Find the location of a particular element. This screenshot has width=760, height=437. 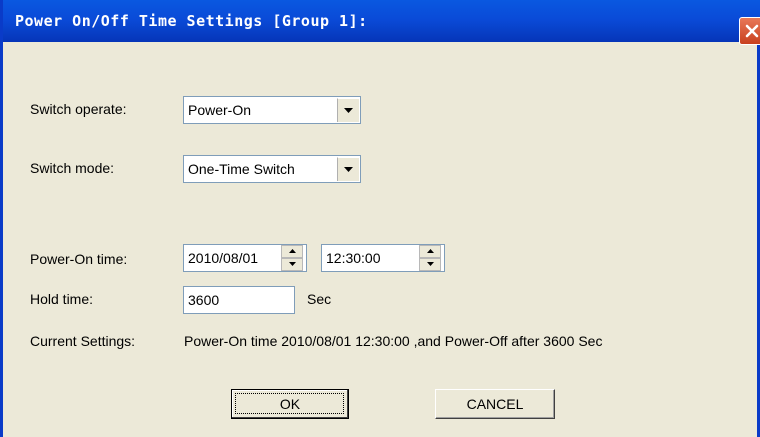

cancel-button-label: CANCEL is located at coordinates (495, 404).